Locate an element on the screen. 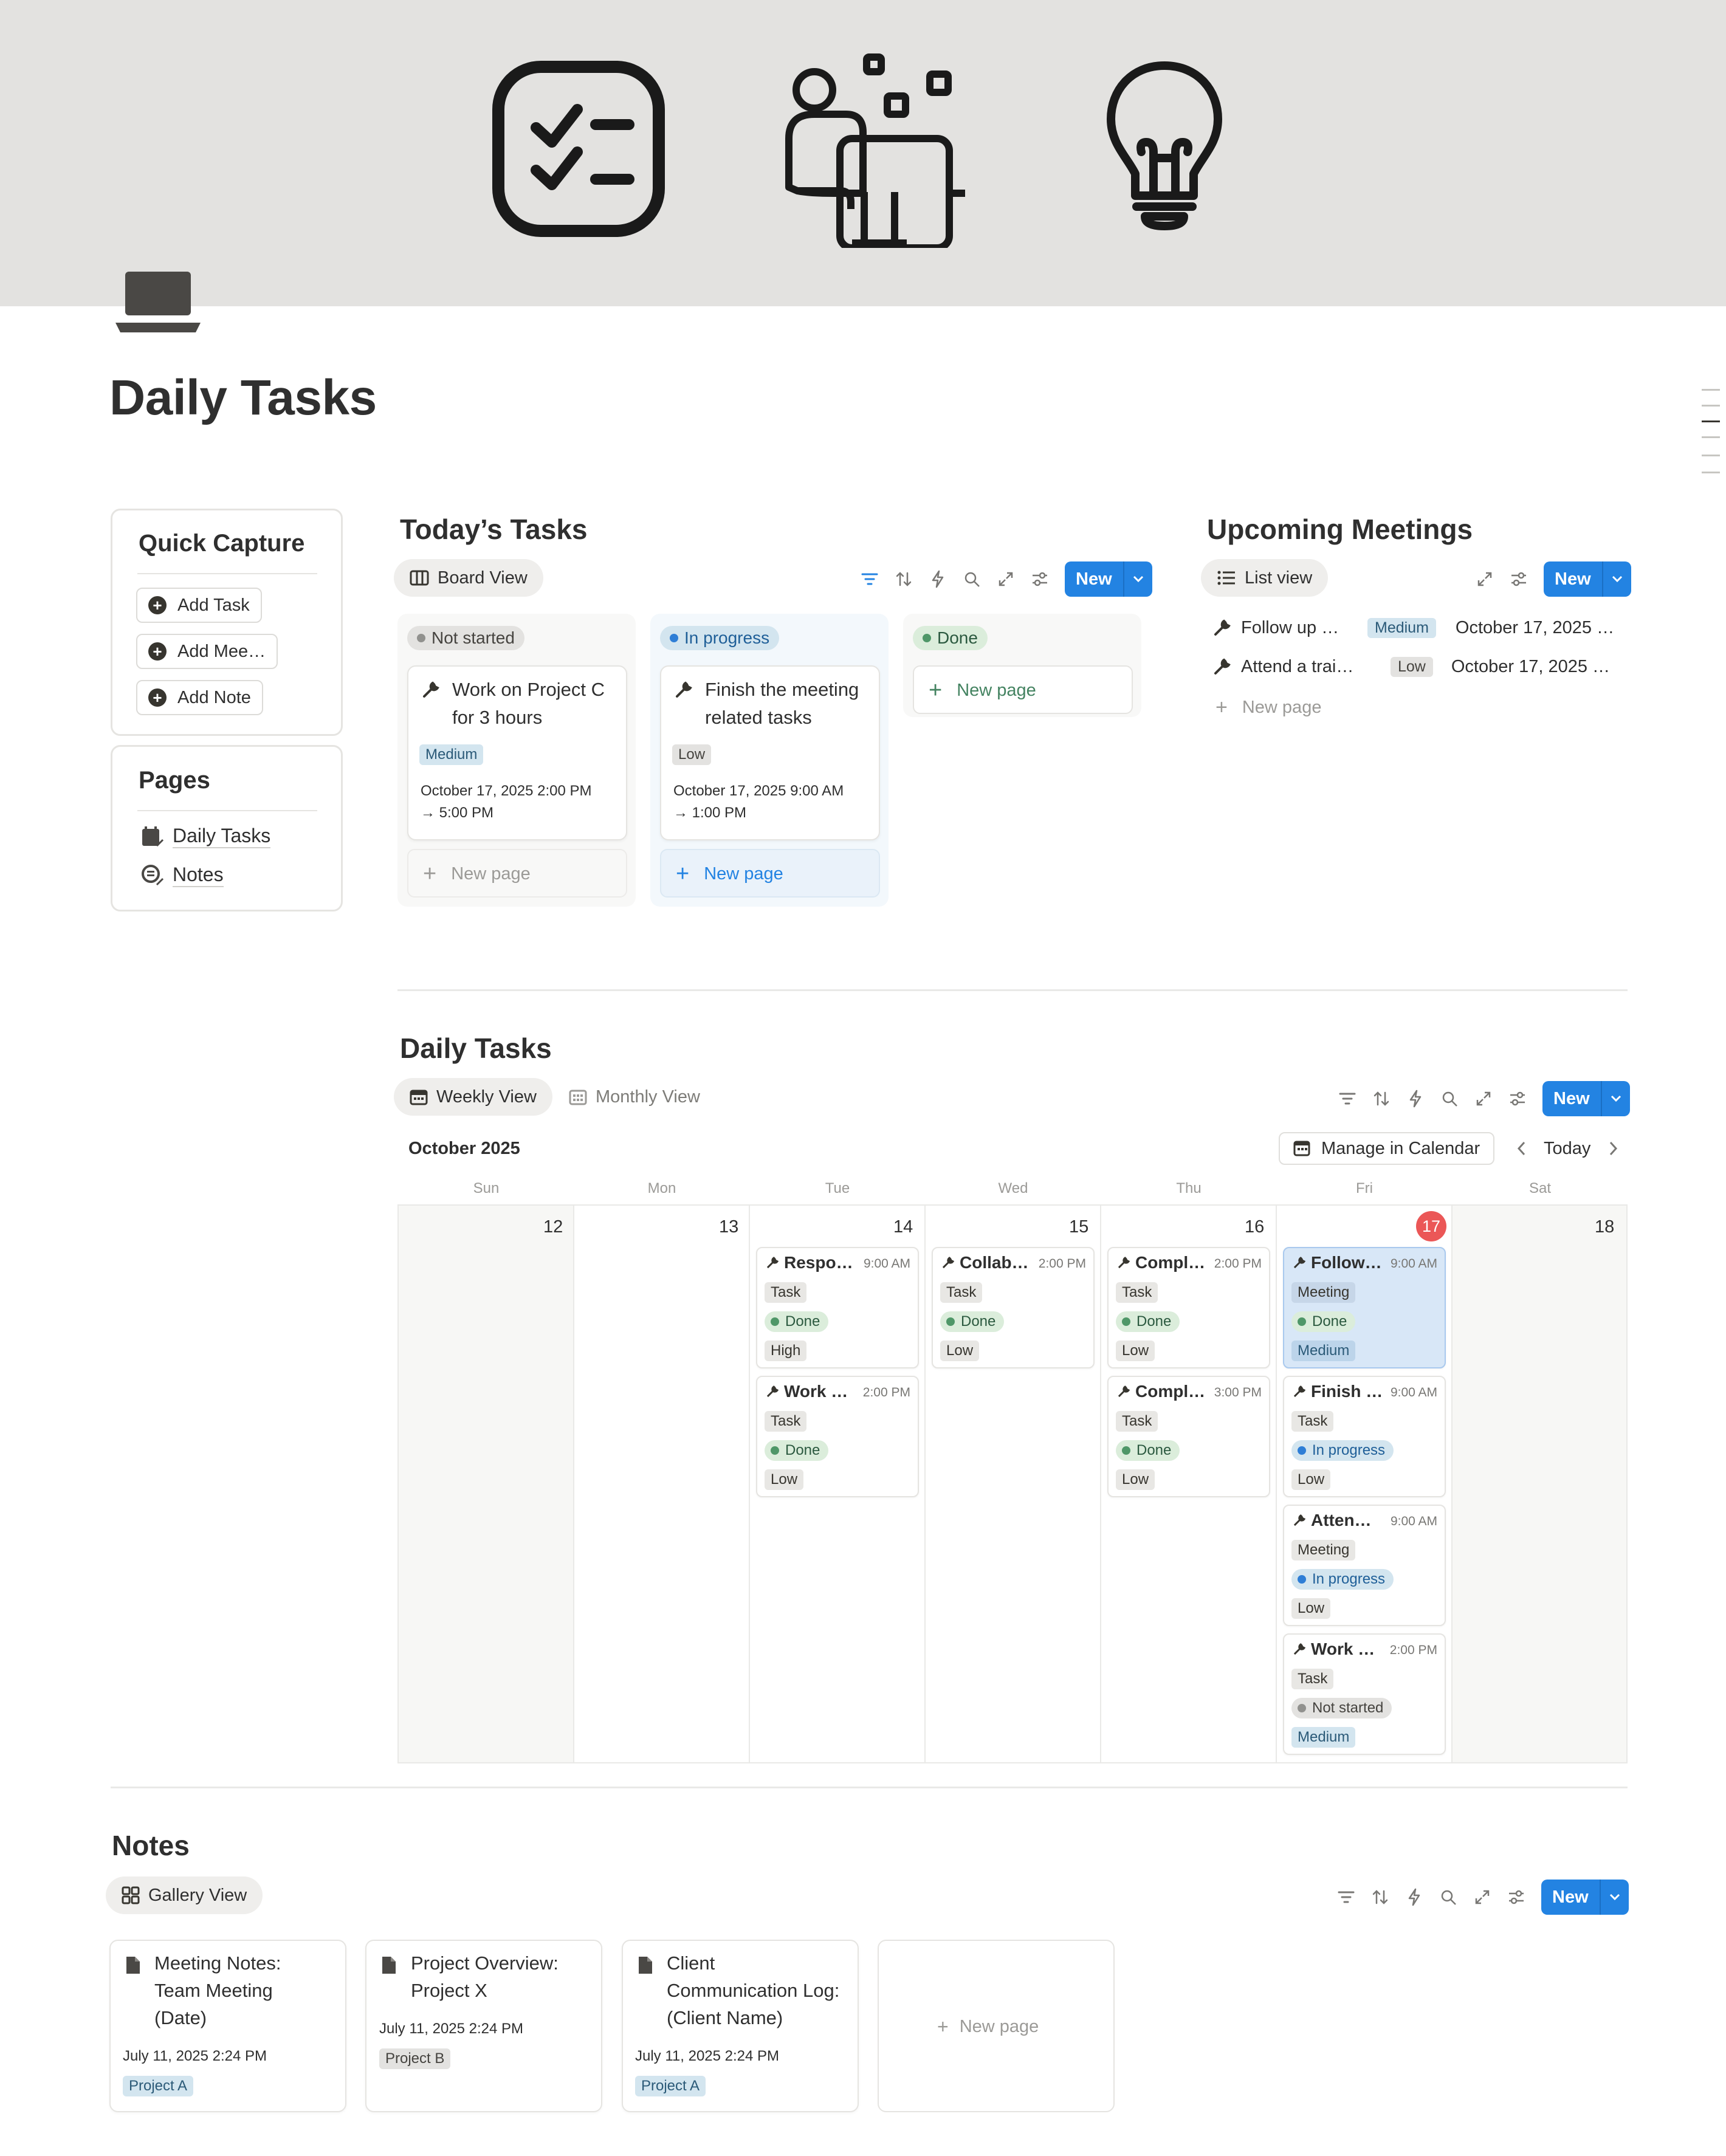  notes-toolbar: New is located at coordinates (1483, 1897).